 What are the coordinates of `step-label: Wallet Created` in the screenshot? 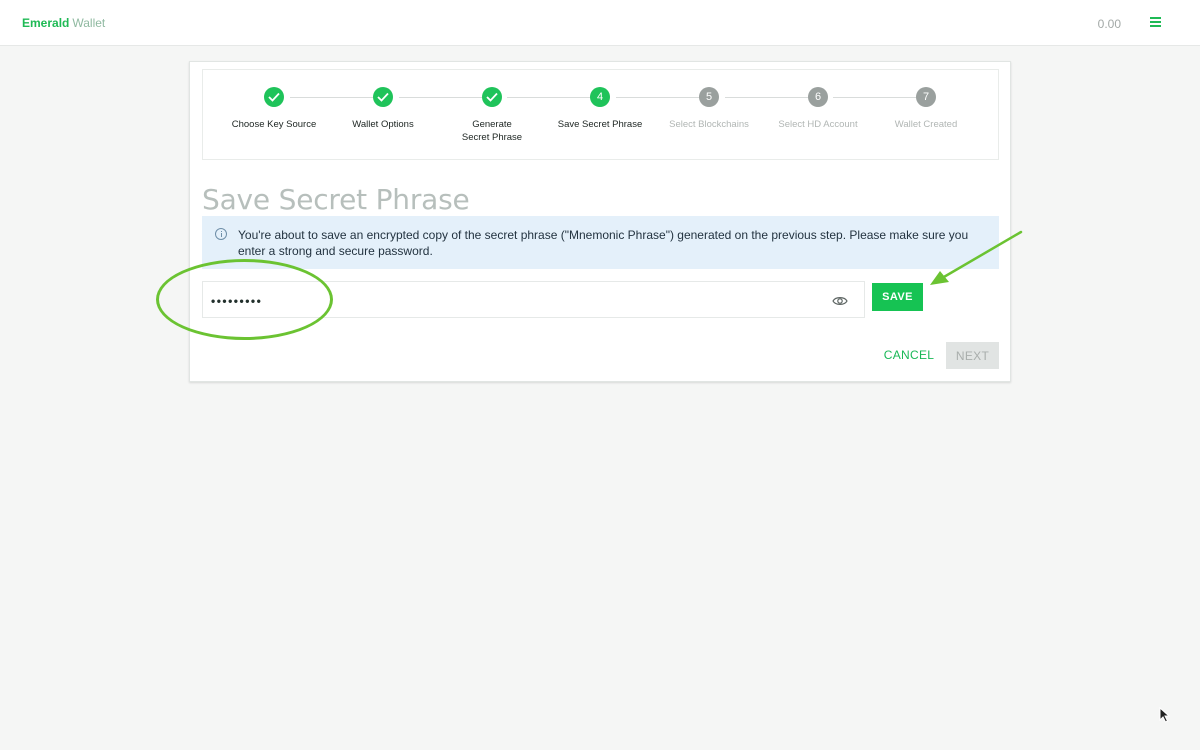 It's located at (926, 124).